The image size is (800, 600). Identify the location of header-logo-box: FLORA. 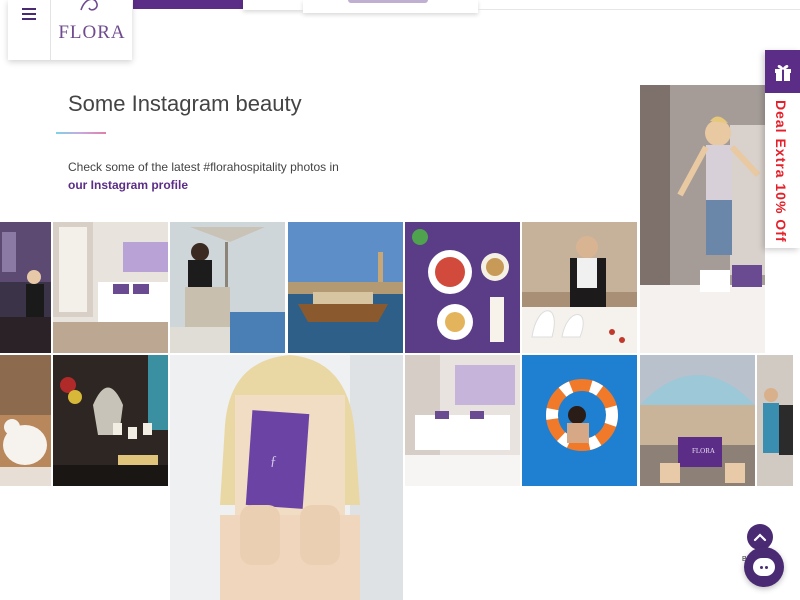
(70, 30).